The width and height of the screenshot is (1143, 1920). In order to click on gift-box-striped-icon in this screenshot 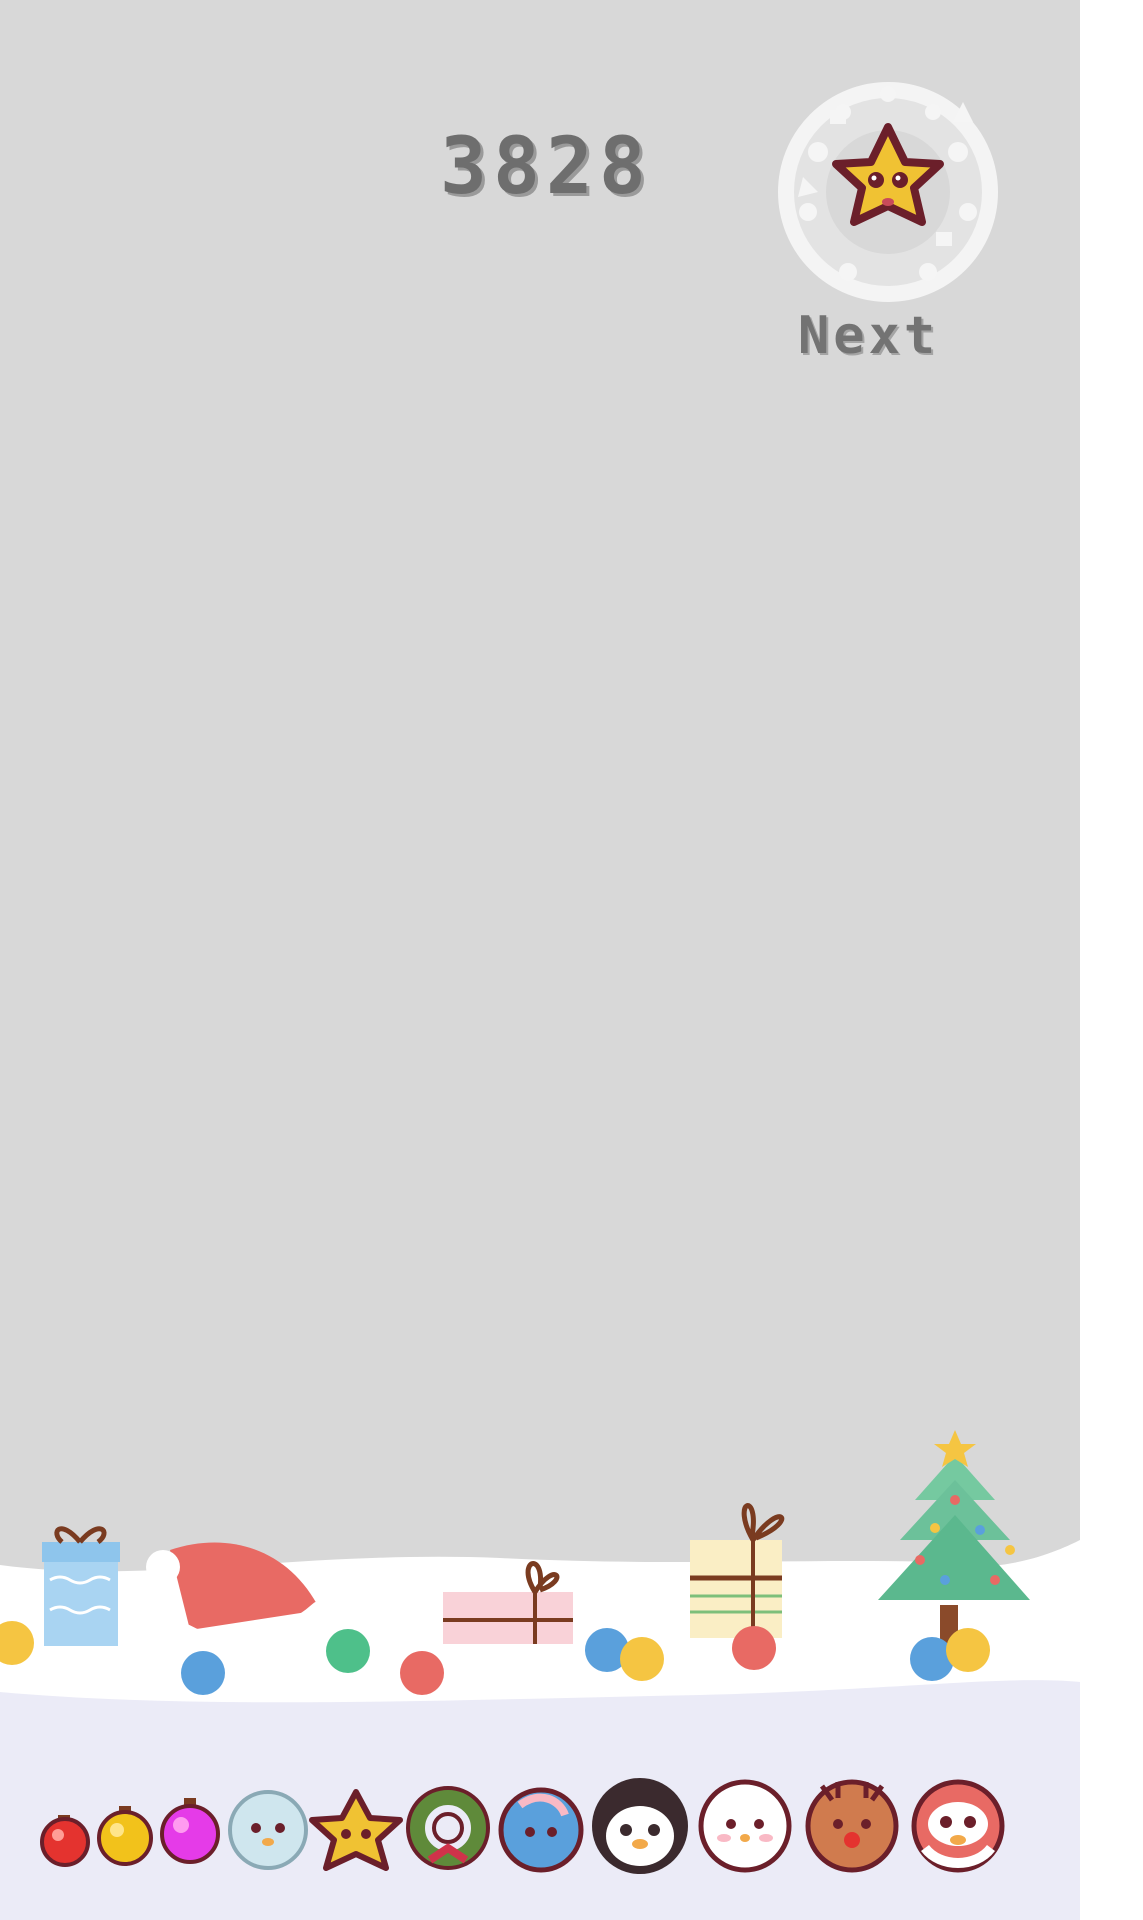, I will do `click(737, 1570)`.